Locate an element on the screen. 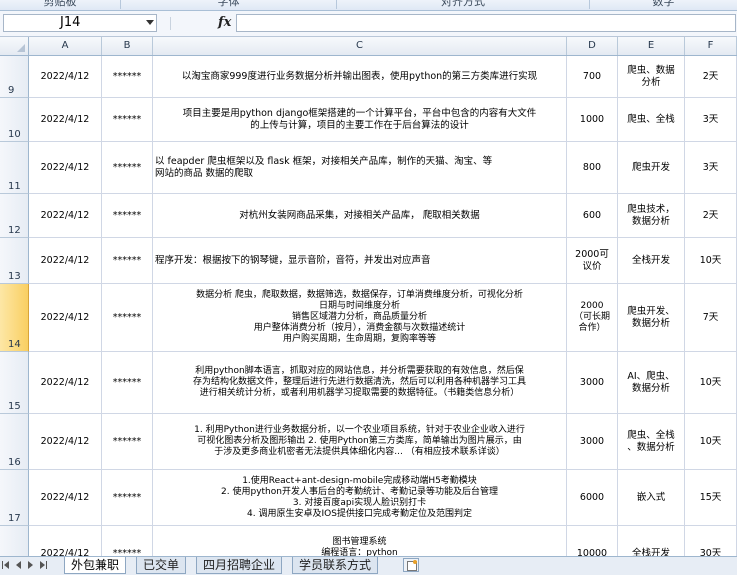 The image size is (737, 575). name-box: J14 is located at coordinates (80, 23).